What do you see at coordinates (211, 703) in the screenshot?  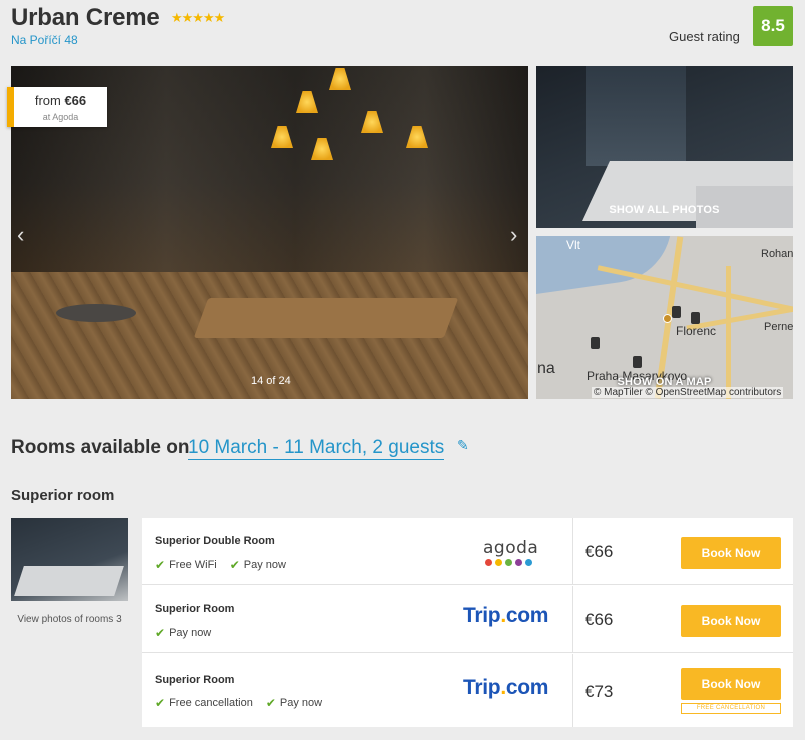 I see `feature-label: Free cancellation` at bounding box center [211, 703].